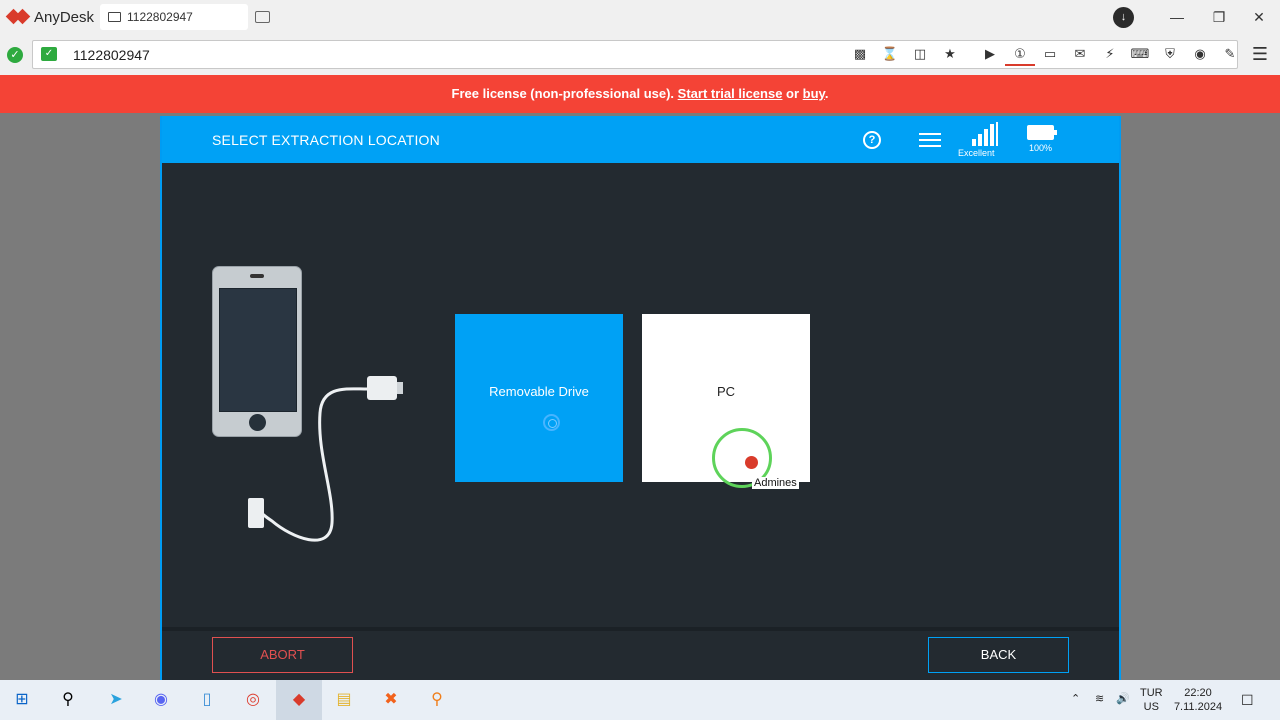  Describe the element at coordinates (930, 140) in the screenshot. I see `app-menu-icon` at that location.